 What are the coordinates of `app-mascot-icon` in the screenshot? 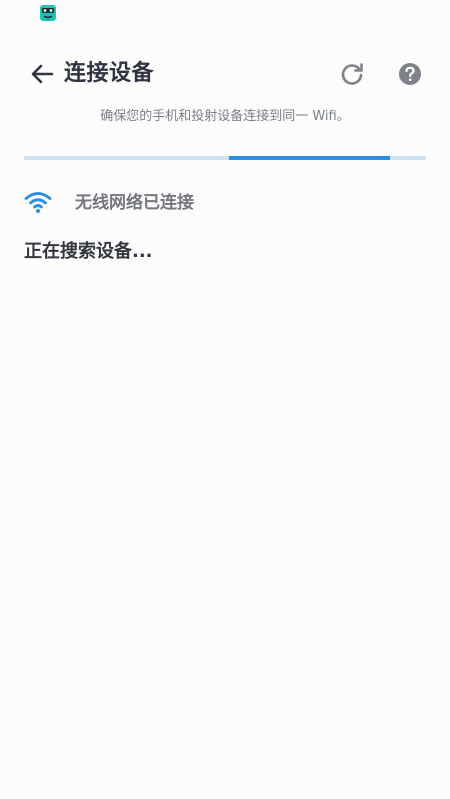 It's located at (48, 13).